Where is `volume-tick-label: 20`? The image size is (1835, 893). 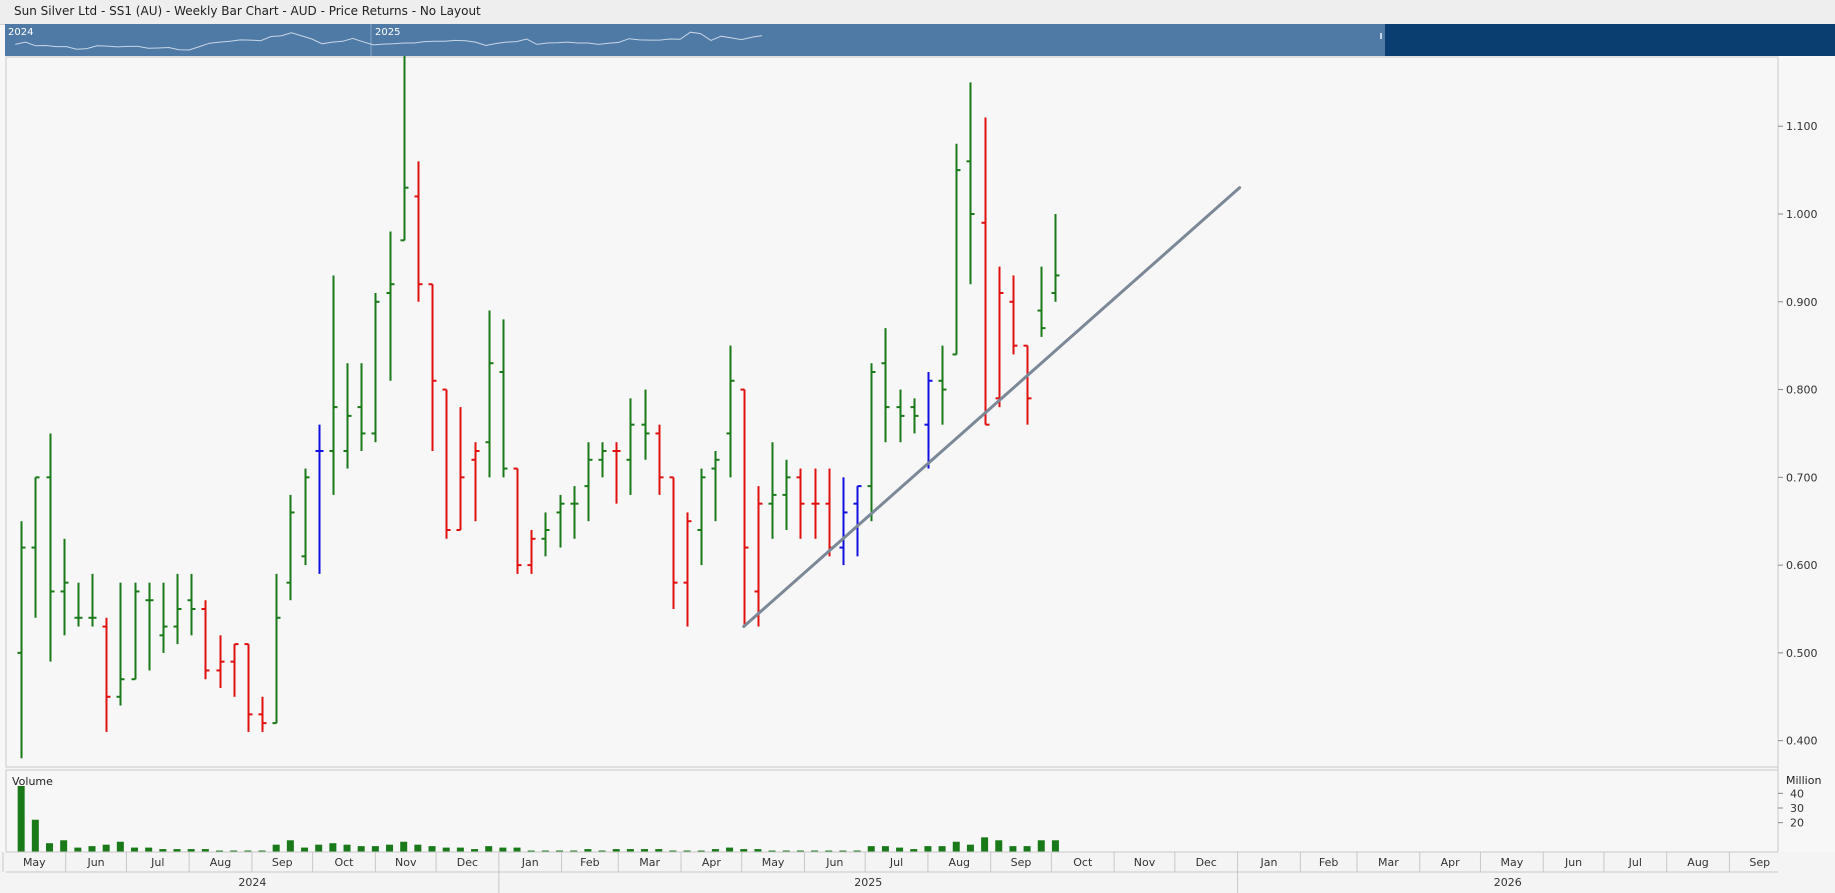
volume-tick-label: 20 is located at coordinates (1797, 823).